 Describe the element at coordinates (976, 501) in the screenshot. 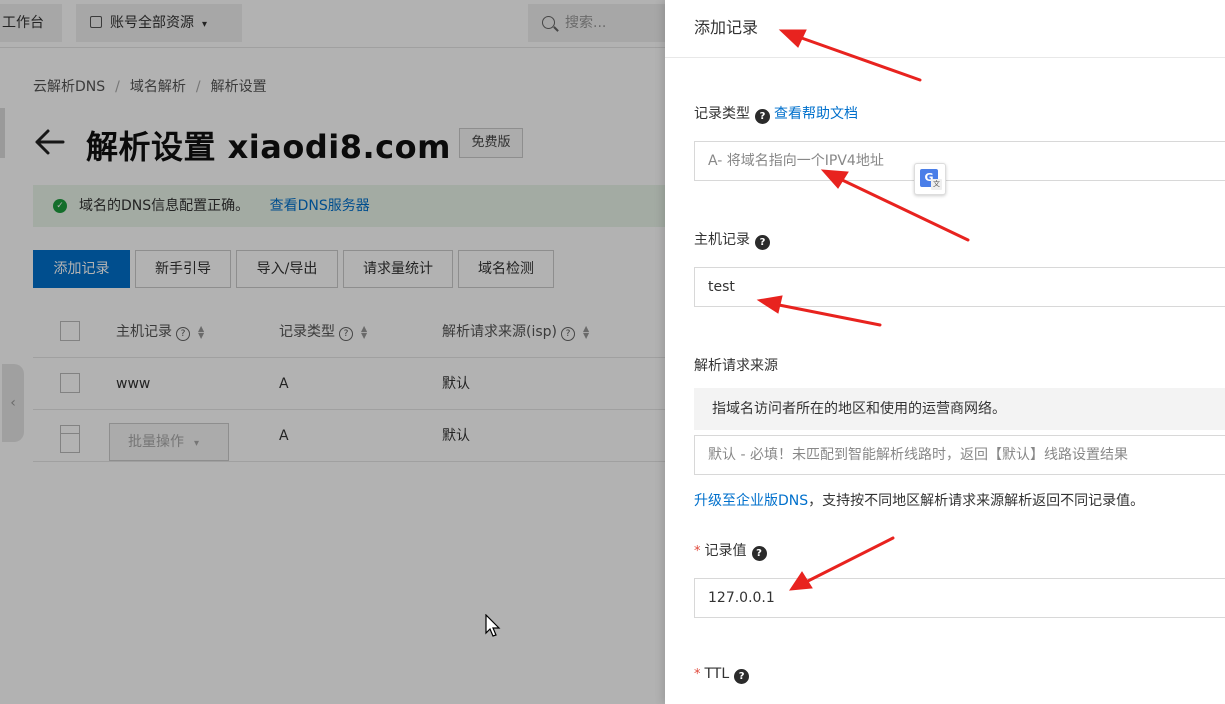

I see `upgrade-note-text: ，支持按不同地区解析请求来源解析返回不同记录值。` at that location.